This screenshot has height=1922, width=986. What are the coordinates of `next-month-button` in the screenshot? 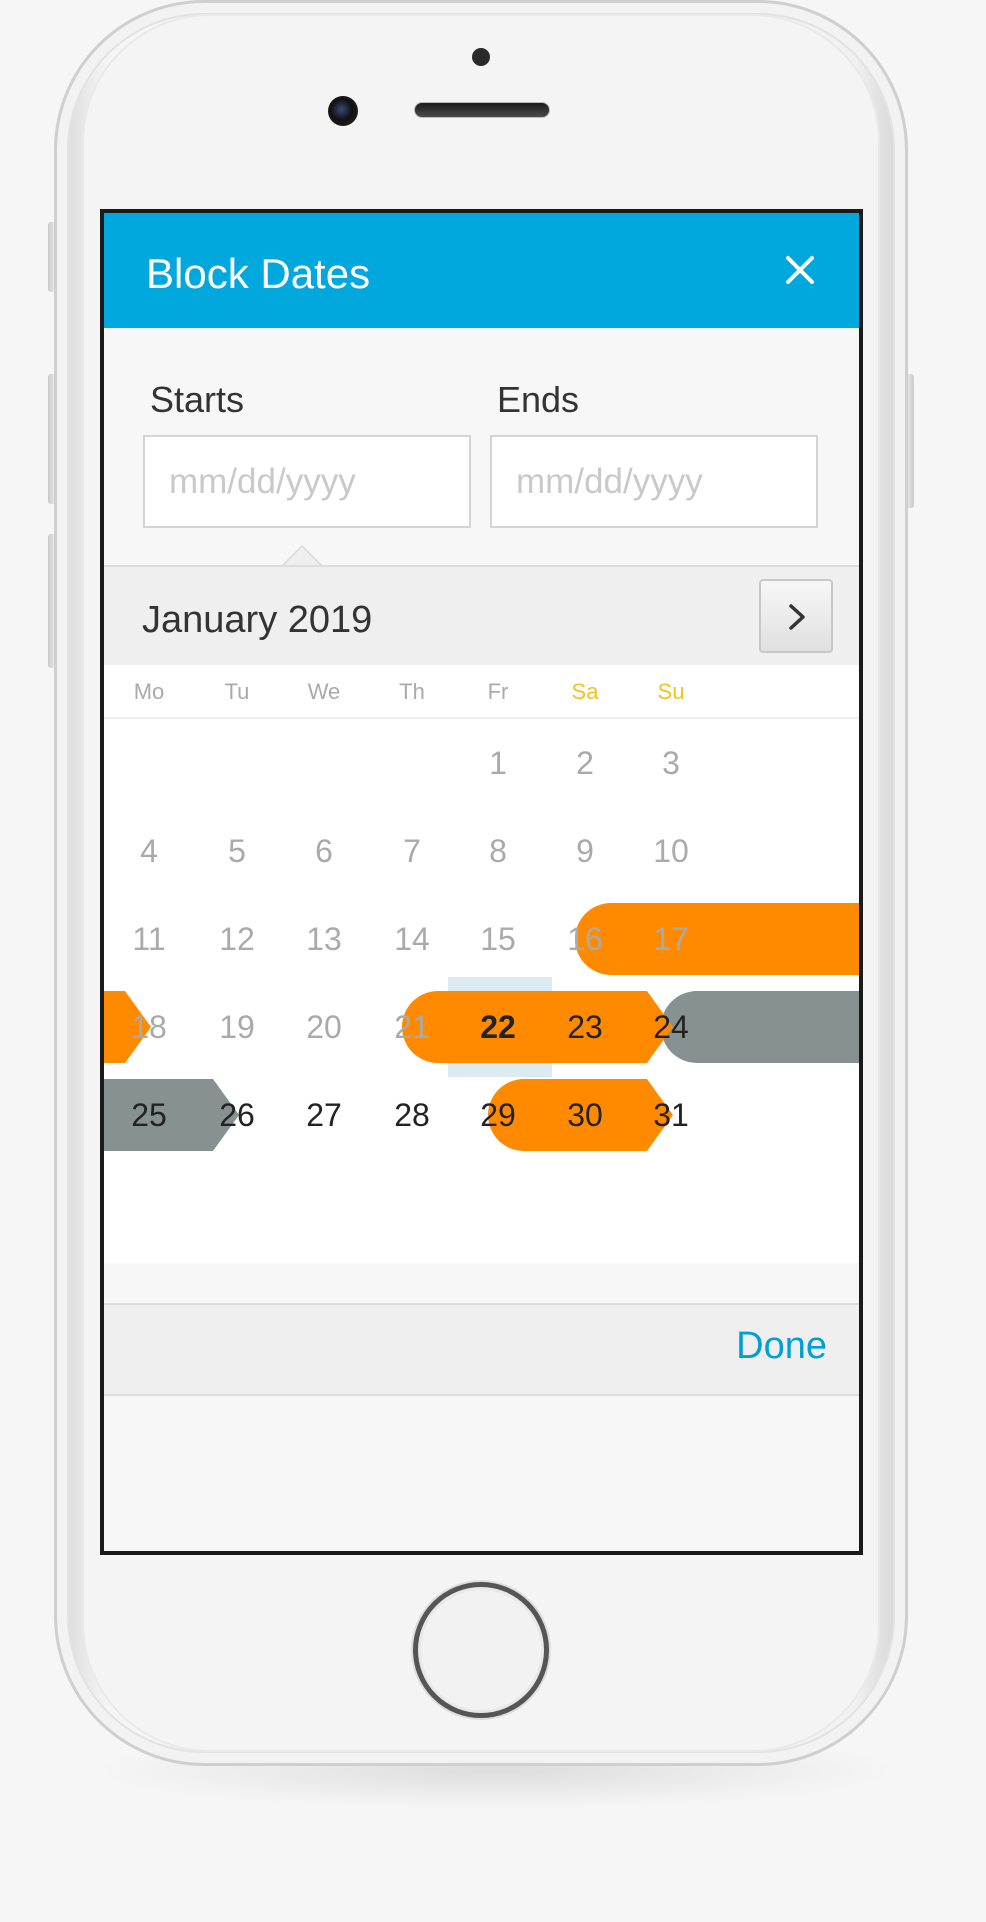 It's located at (796, 616).